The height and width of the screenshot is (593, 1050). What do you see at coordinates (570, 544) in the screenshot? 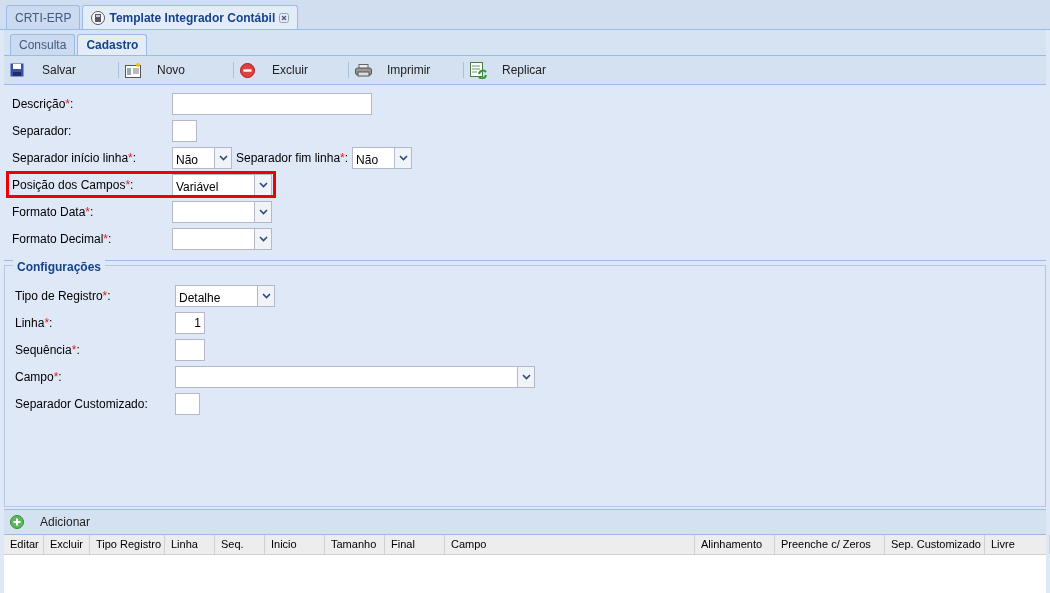
I see `column-header: Campo` at bounding box center [570, 544].